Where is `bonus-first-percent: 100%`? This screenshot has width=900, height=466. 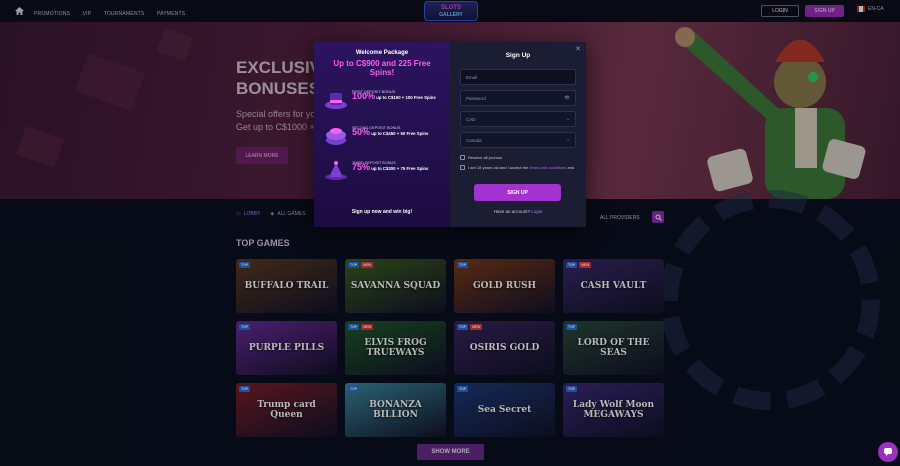 bonus-first-percent: 100% is located at coordinates (364, 96).